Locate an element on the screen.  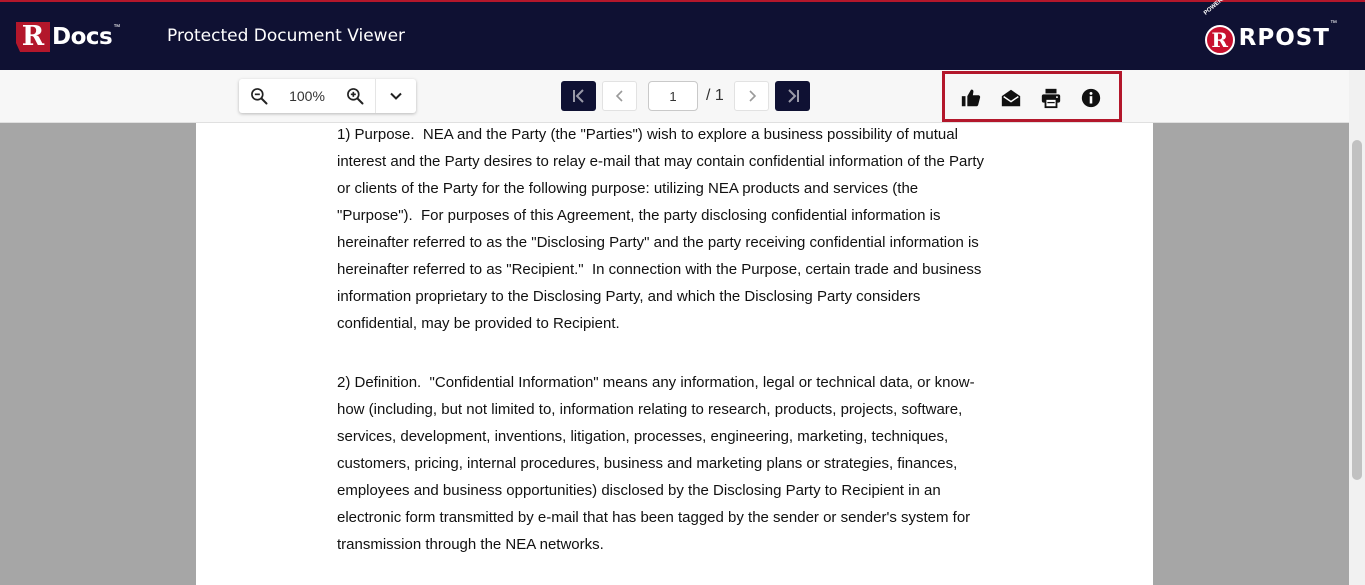
viewer-toolbar: 100% / 1 is located at coordinates (674, 96).